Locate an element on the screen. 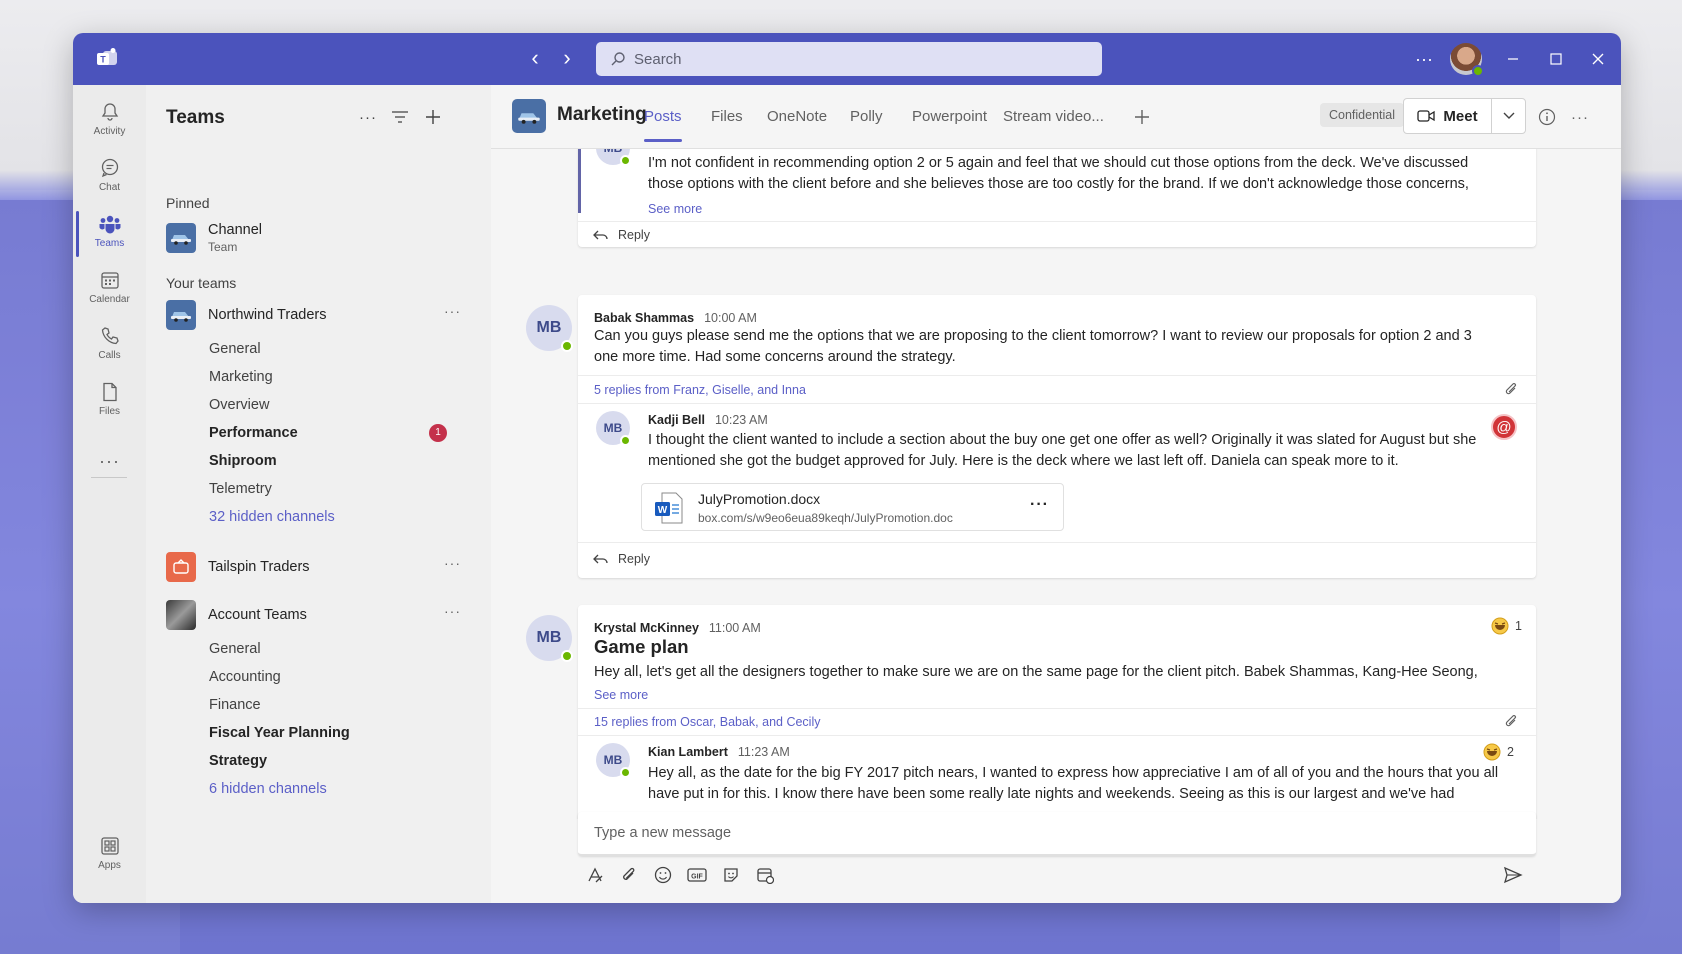  rail-item-calls: Calls is located at coordinates (109, 345).